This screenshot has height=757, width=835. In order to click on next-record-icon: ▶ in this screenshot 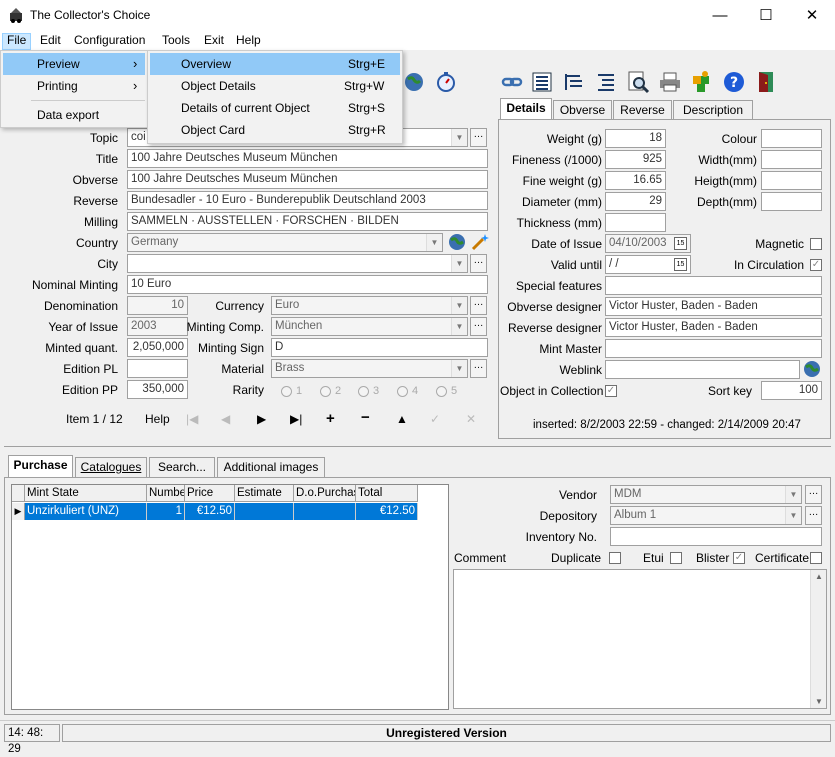, I will do `click(261, 419)`.